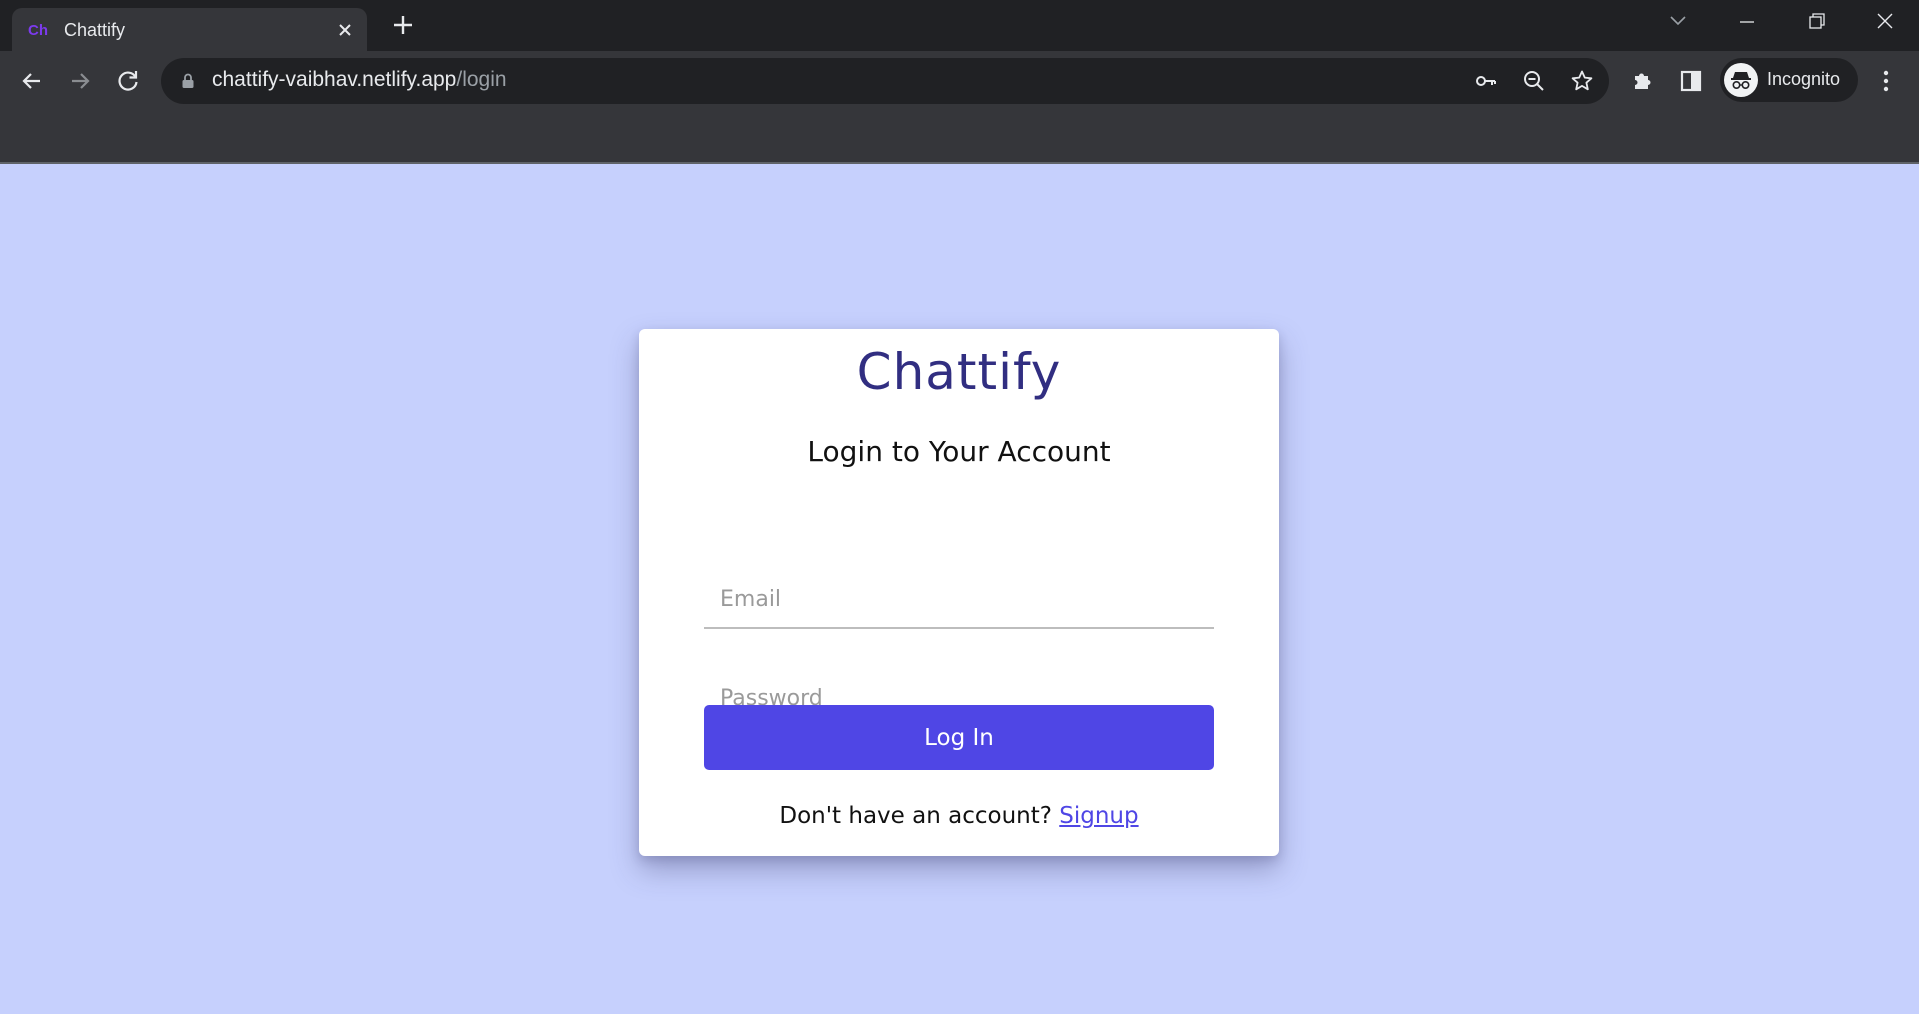 The width and height of the screenshot is (1919, 1014). Describe the element at coordinates (1582, 81) in the screenshot. I see `star-icon` at that location.